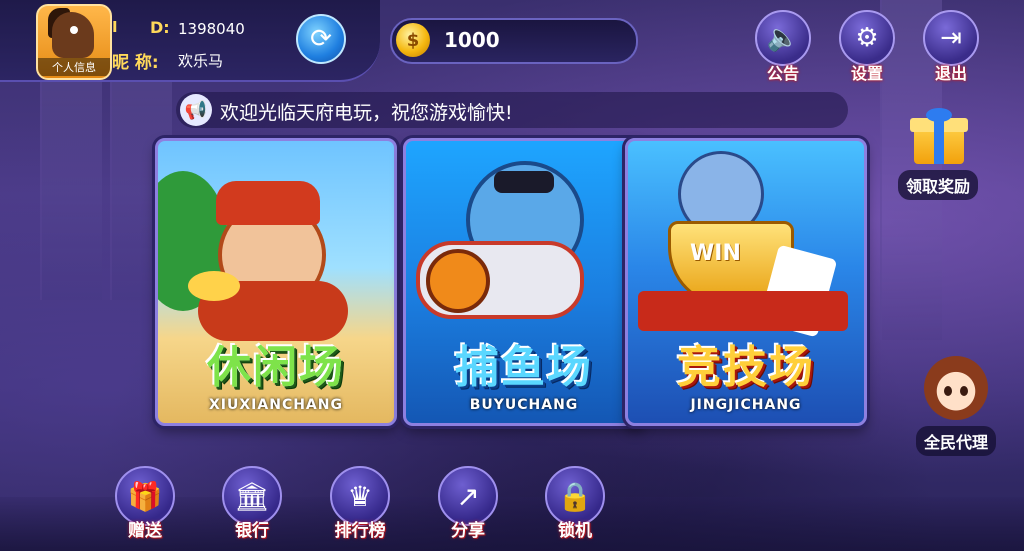  I want to click on game-subtitle-casual: XIUXIANCHANG, so click(276, 405).